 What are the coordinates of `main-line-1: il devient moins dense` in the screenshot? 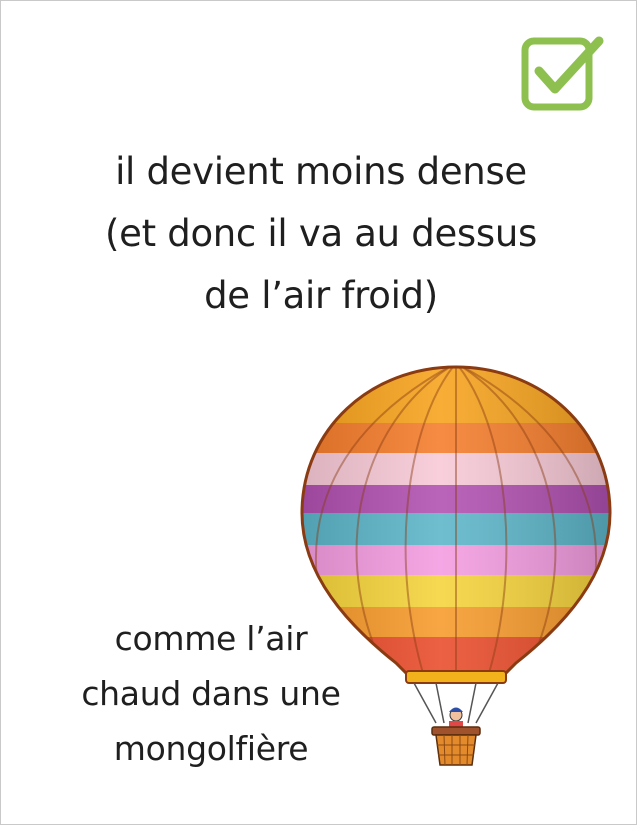 It's located at (321, 171).